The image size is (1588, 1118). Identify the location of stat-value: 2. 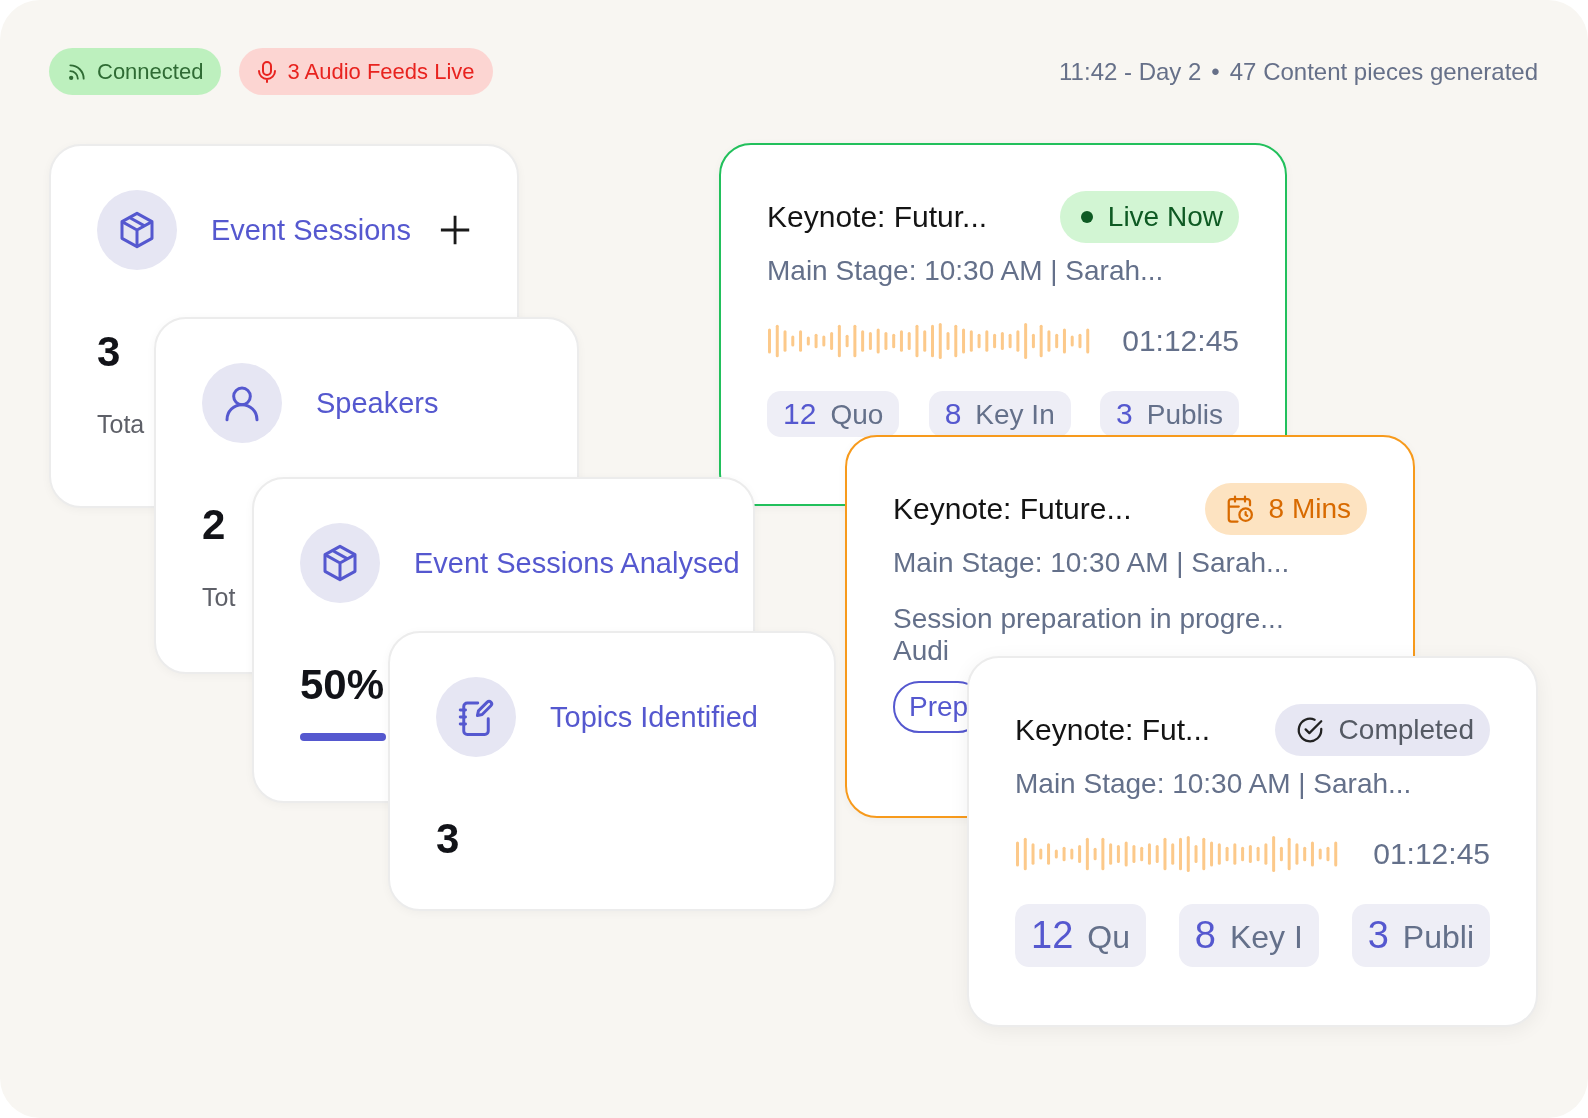
(214, 525).